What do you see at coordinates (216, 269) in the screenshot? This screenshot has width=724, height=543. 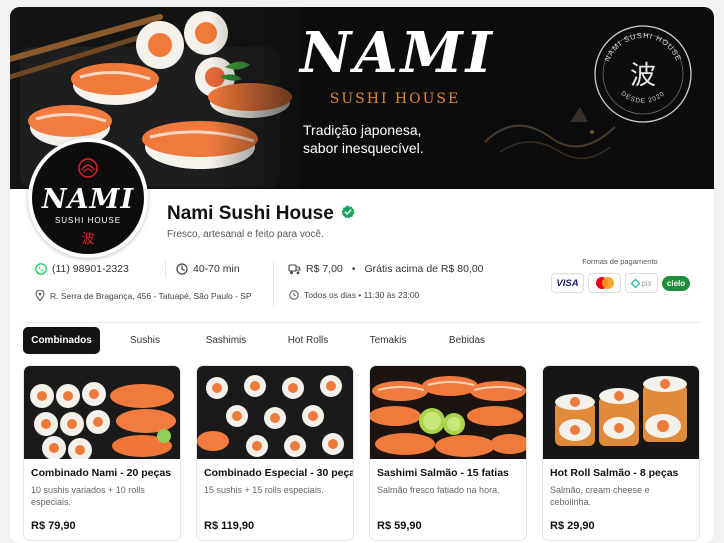 I see `delivery-time: 40-70 min` at bounding box center [216, 269].